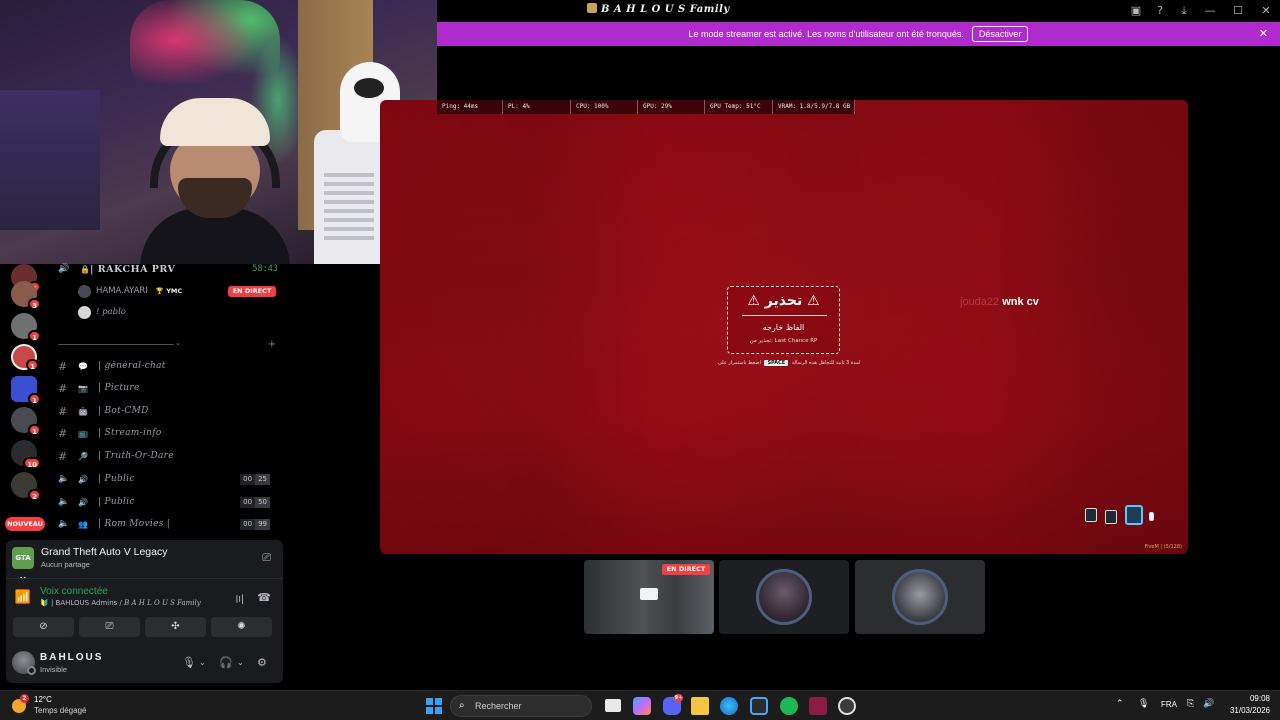 The width and height of the screenshot is (1280, 720). What do you see at coordinates (1160, 10) in the screenshot?
I see `help-icon: ?` at bounding box center [1160, 10].